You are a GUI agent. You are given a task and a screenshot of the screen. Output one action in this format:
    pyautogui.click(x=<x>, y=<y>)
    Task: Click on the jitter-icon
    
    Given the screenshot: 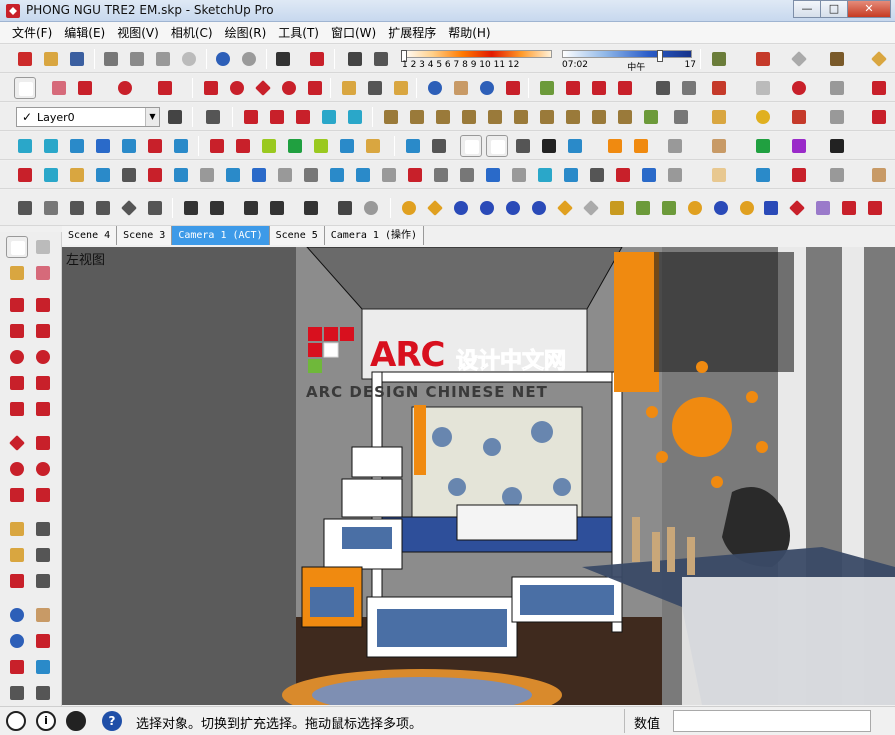 What is the action you would take?
    pyautogui.click(x=373, y=146)
    